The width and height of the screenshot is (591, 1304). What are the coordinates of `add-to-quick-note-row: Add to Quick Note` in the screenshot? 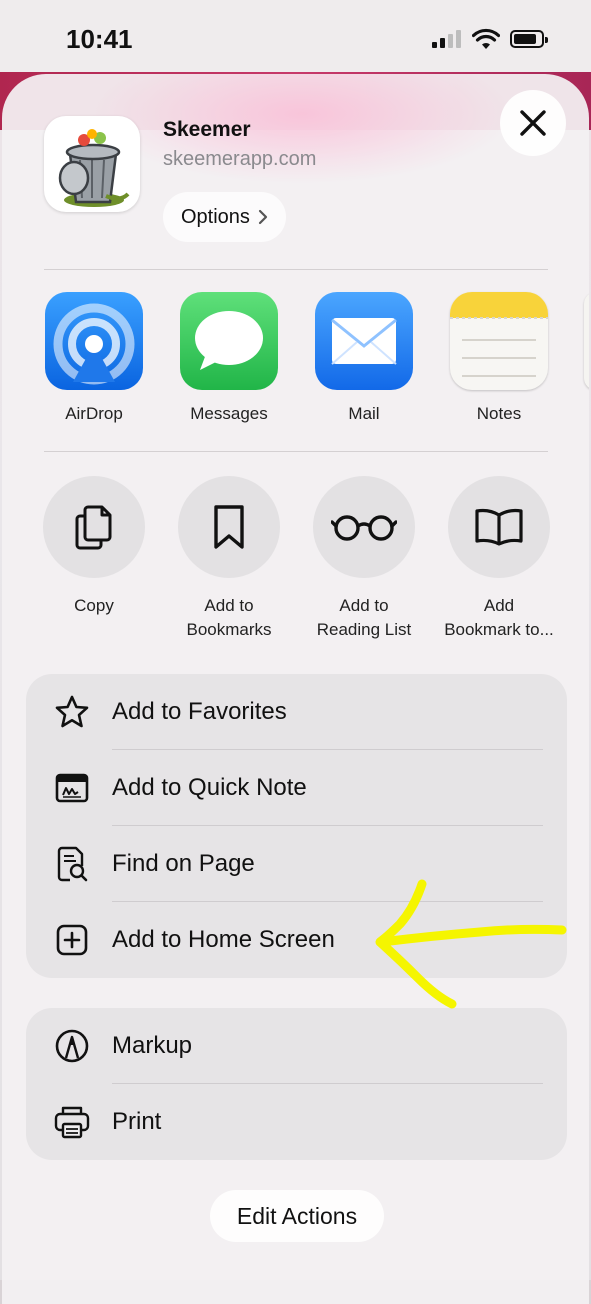 It's located at (296, 788).